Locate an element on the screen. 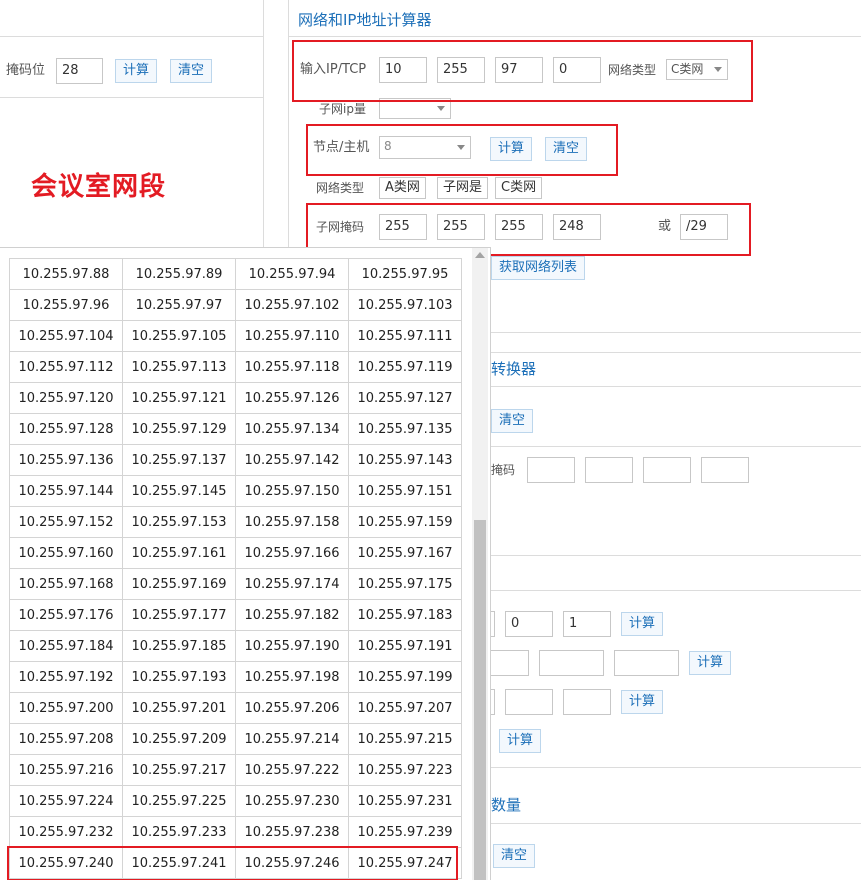 The width and height of the screenshot is (861, 880). converter-mask-label: 掩码 is located at coordinates (503, 470).